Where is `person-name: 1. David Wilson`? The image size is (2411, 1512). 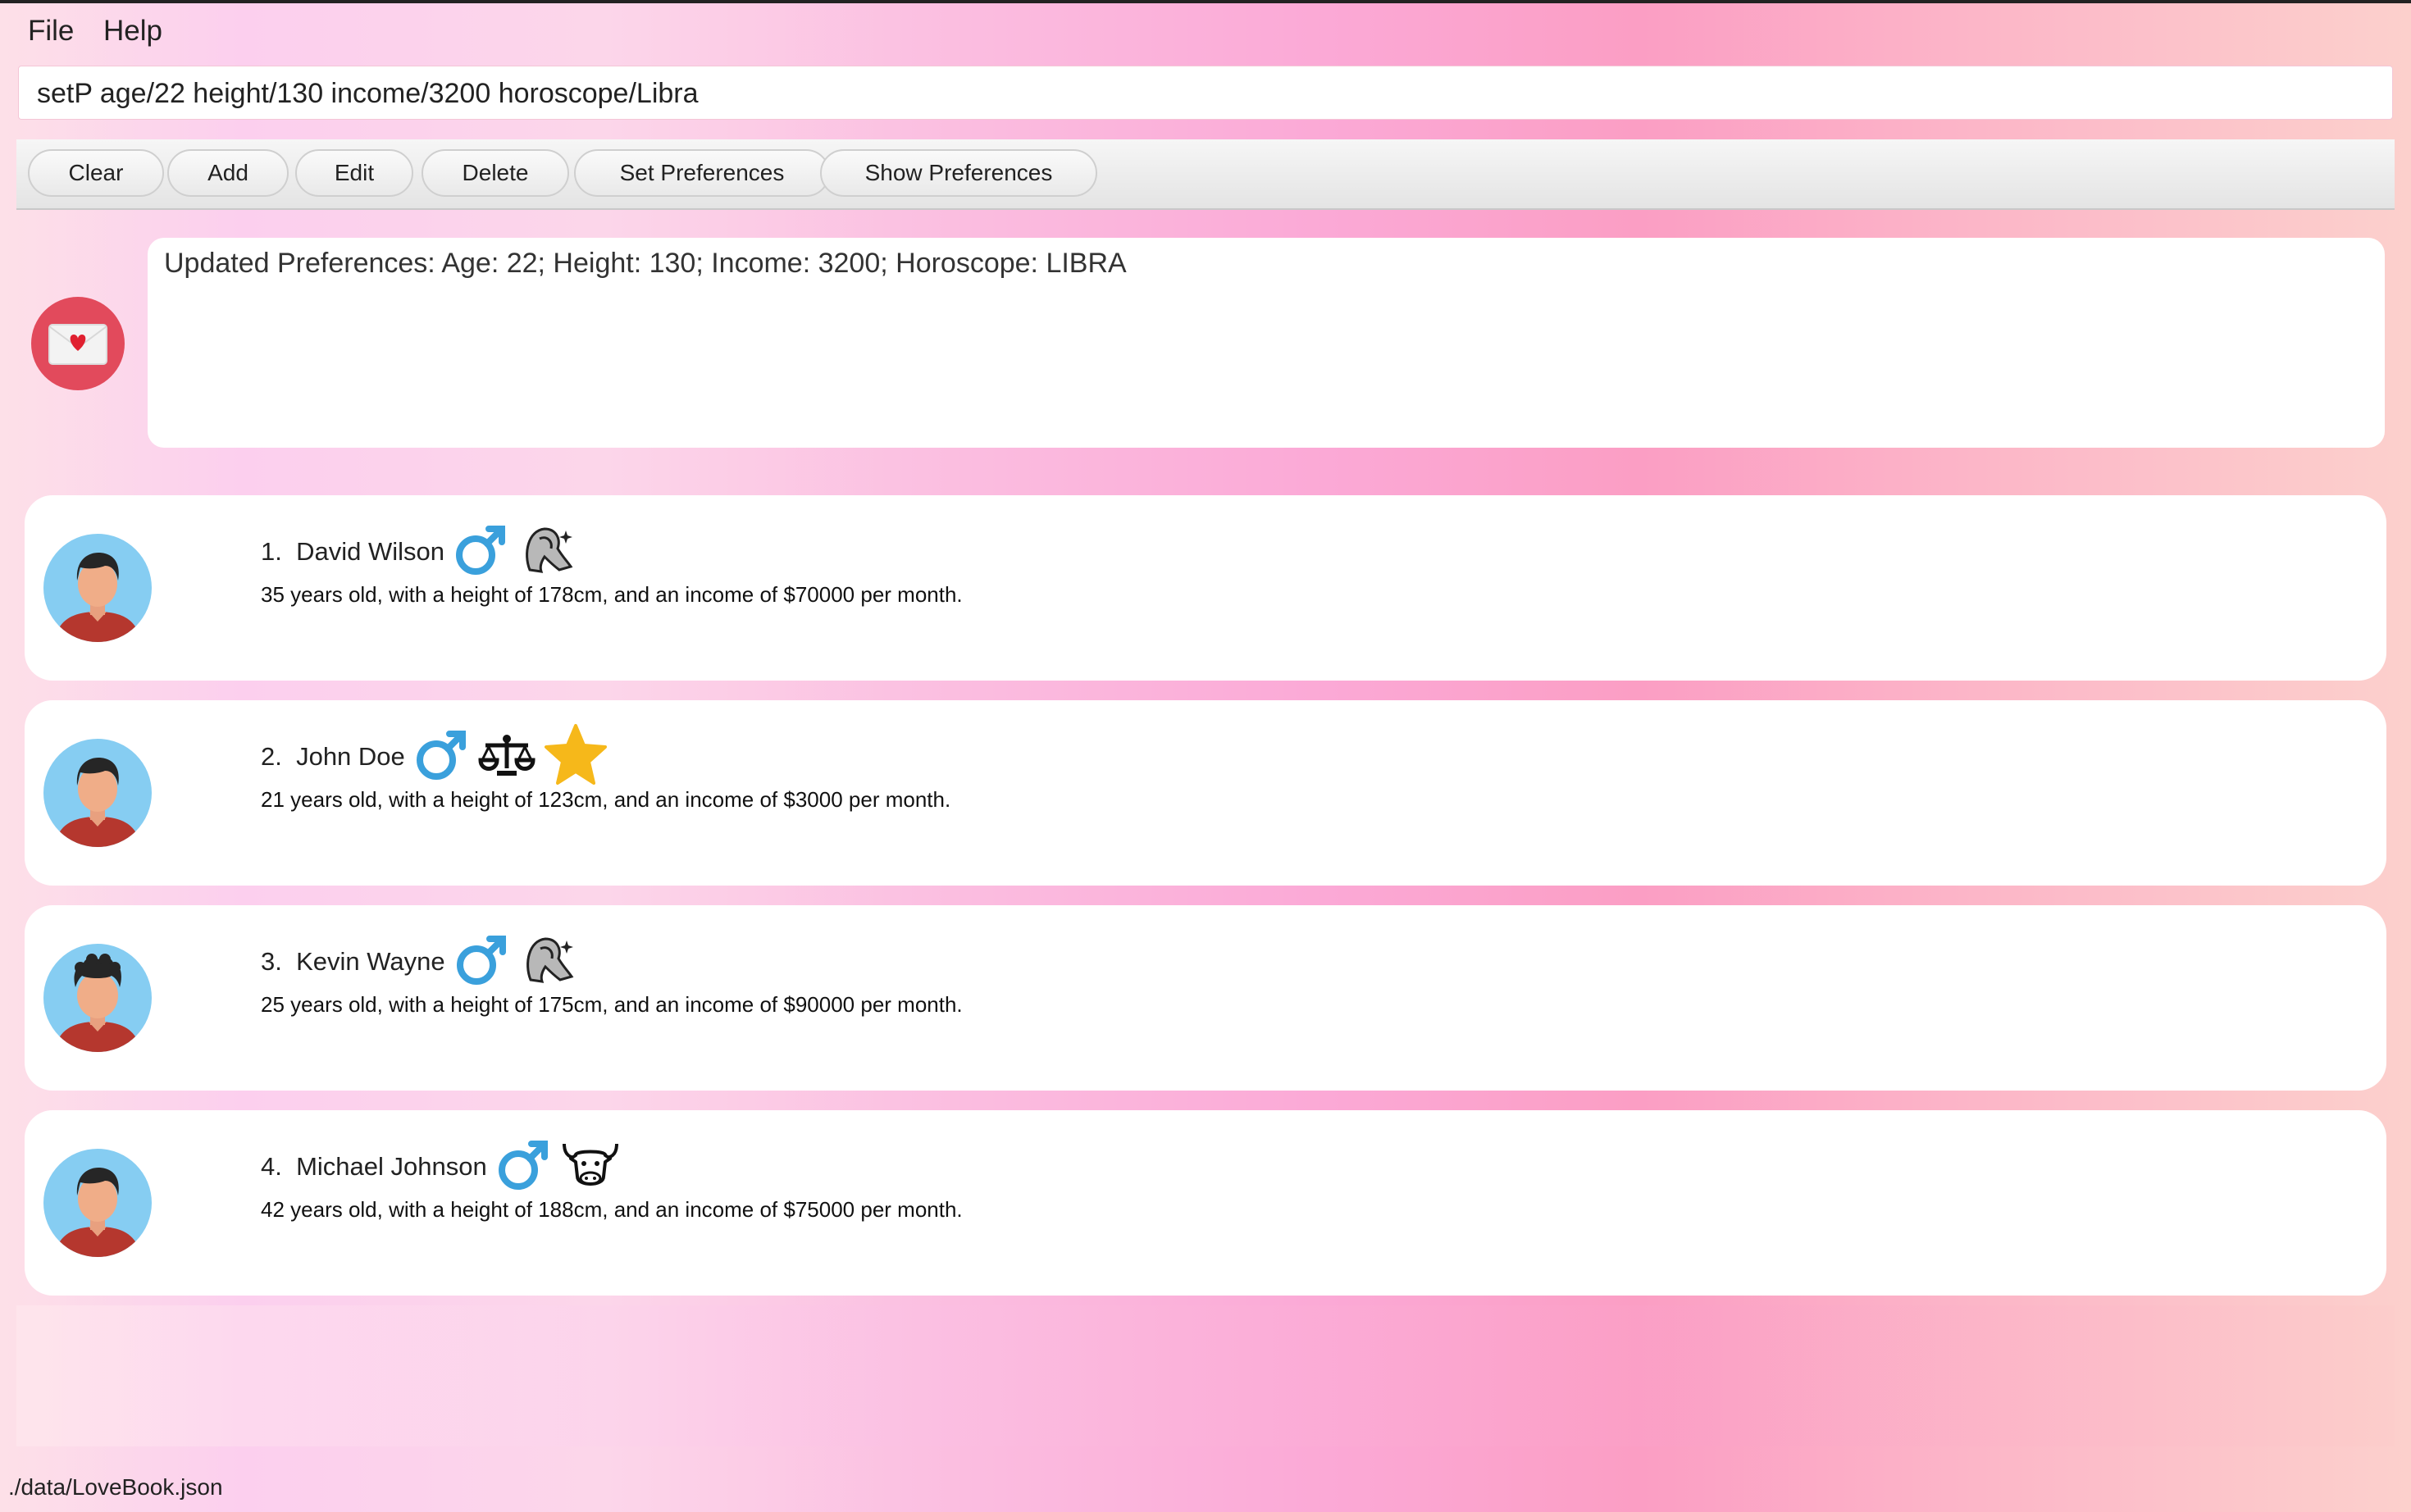 person-name: 1. David Wilson is located at coordinates (352, 551).